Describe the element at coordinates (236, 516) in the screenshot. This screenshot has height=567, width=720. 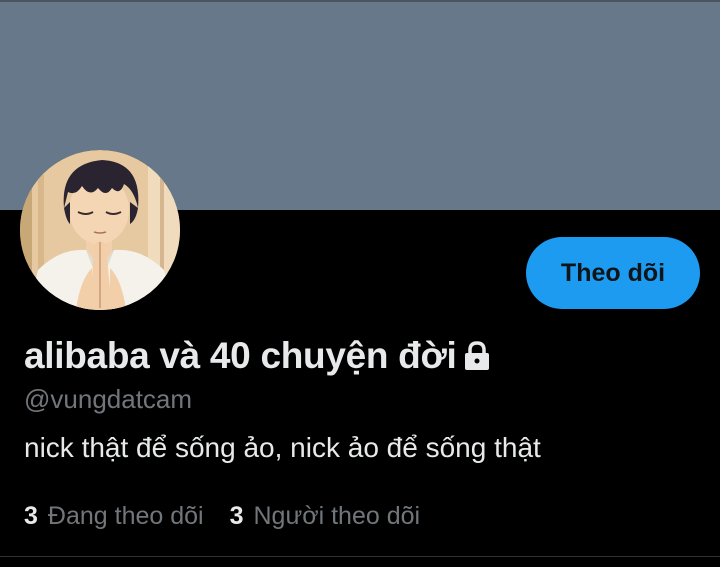
I see `followers-count: 3` at that location.